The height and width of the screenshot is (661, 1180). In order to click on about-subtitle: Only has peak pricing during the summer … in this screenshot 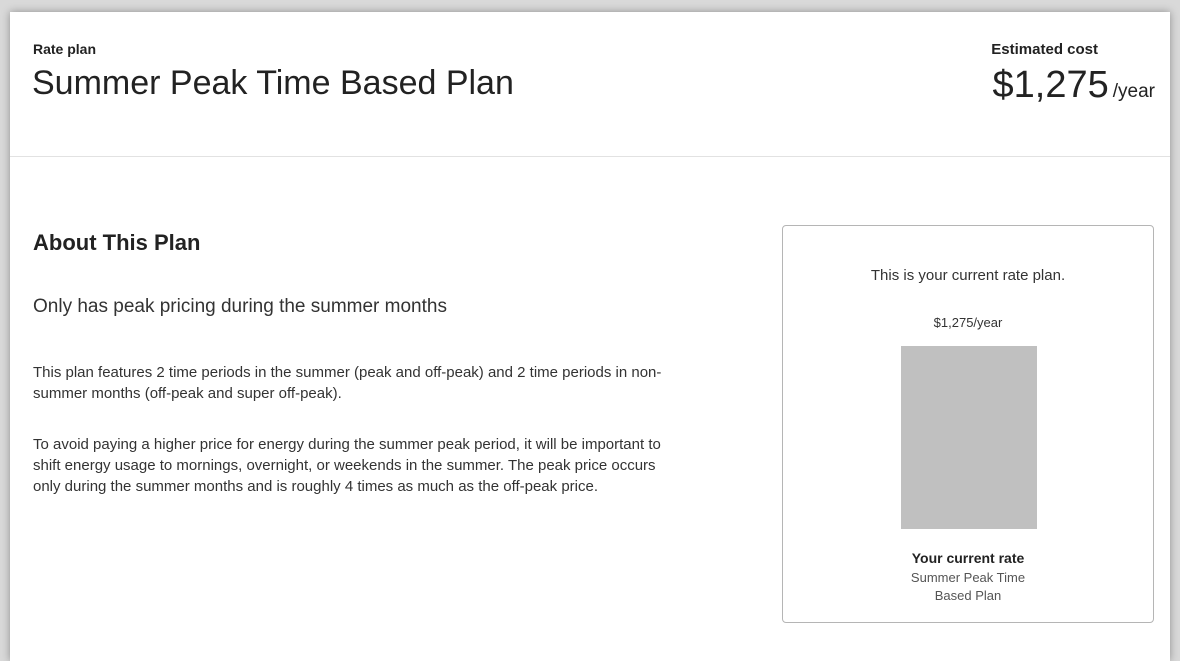, I will do `click(240, 306)`.